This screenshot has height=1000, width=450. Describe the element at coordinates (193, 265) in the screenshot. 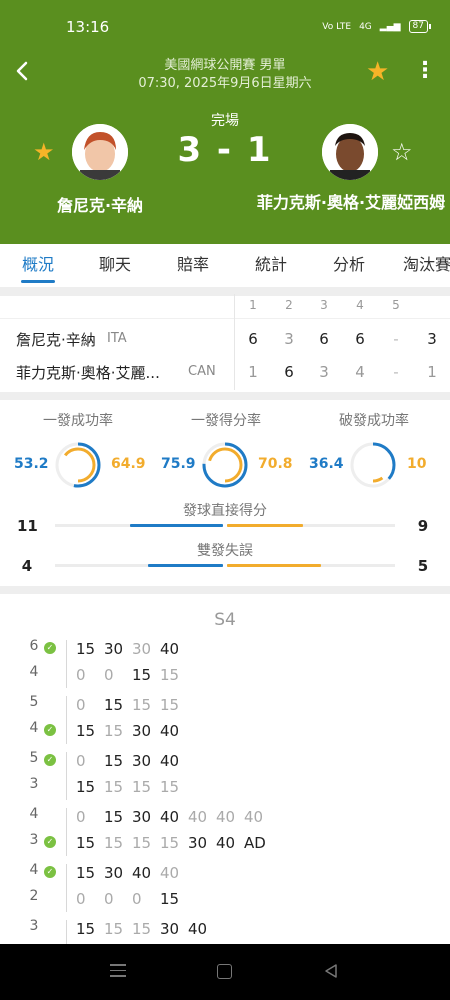

I see `tab-odds: 賠率` at that location.